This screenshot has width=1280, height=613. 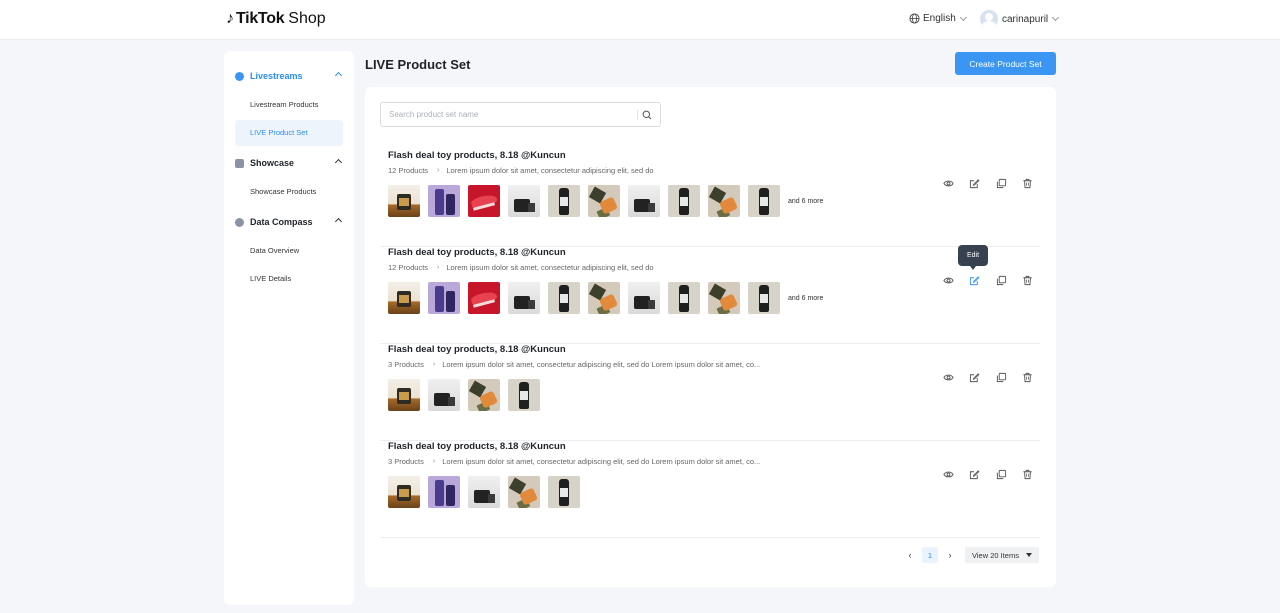 What do you see at coordinates (640, 20) in the screenshot?
I see `top-bar: ♪ TikTok Shop English carinapuril` at bounding box center [640, 20].